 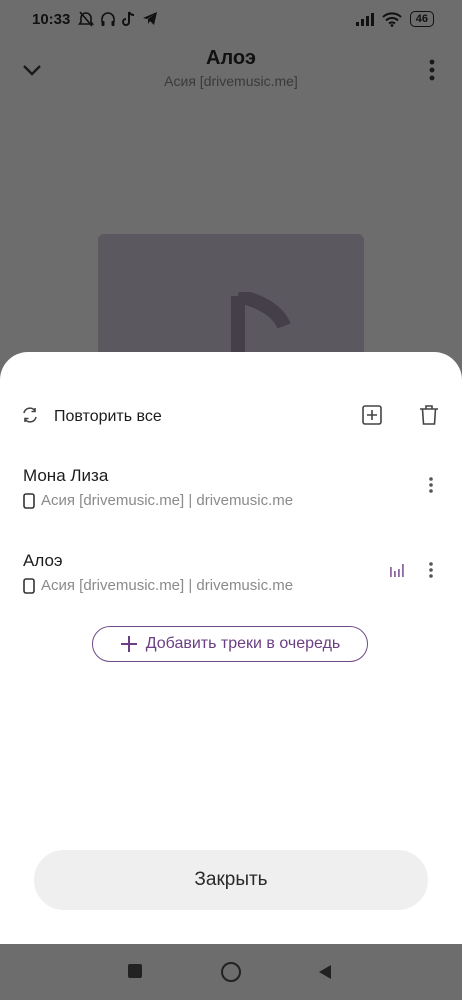 What do you see at coordinates (30, 415) in the screenshot?
I see `repeat-icon` at bounding box center [30, 415].